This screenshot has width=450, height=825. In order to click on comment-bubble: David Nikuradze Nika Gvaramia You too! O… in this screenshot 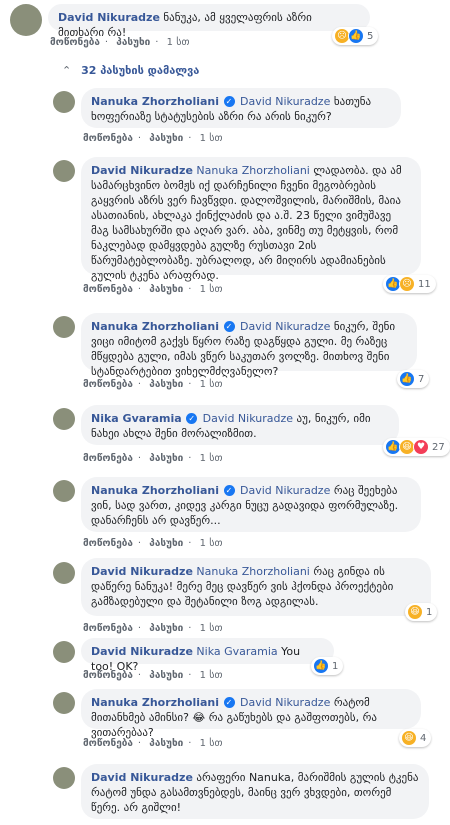, I will do `click(207, 655)`.